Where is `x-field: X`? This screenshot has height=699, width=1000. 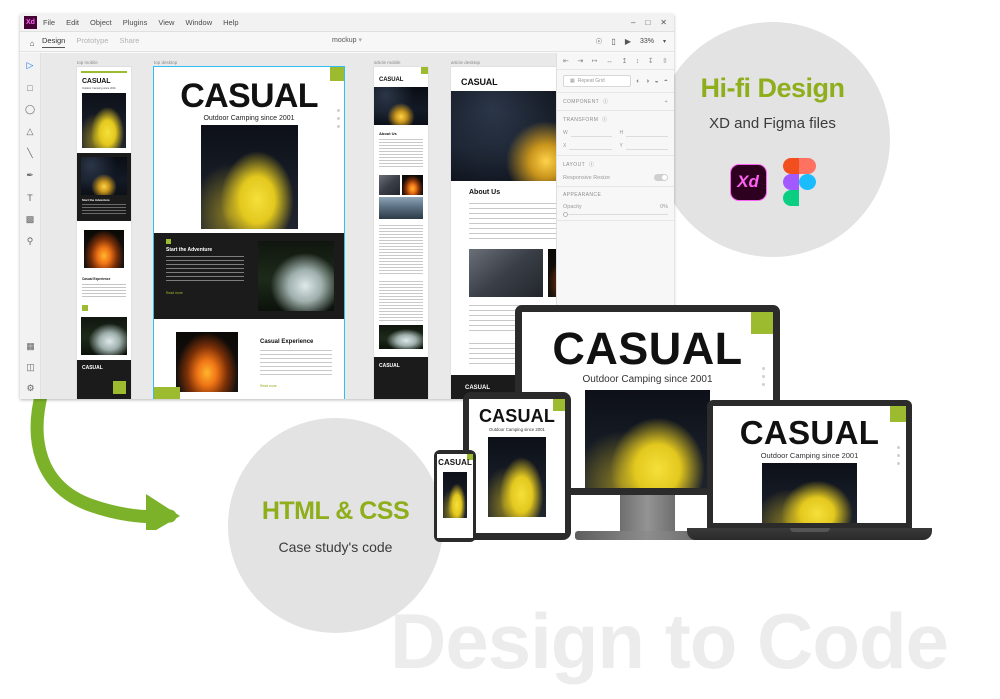
x-field: X is located at coordinates (587, 146).